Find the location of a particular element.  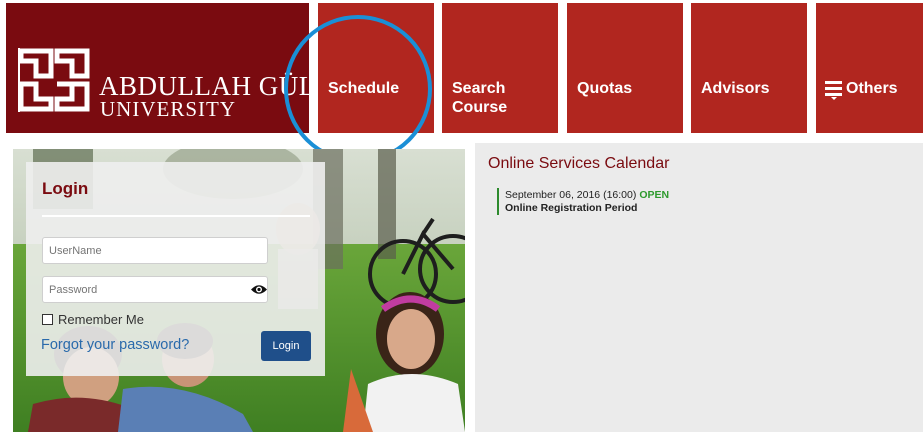

status-badge: OPEN is located at coordinates (654, 195).